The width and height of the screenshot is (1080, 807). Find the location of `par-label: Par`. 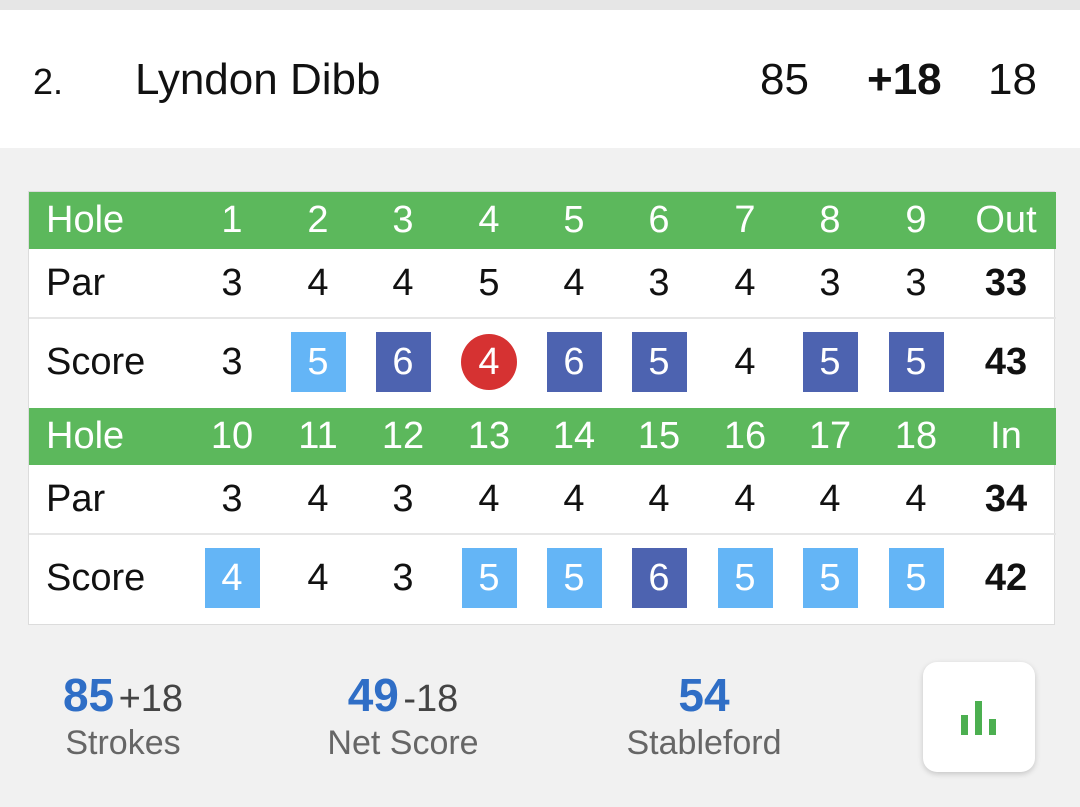

par-label: Par is located at coordinates (76, 282).